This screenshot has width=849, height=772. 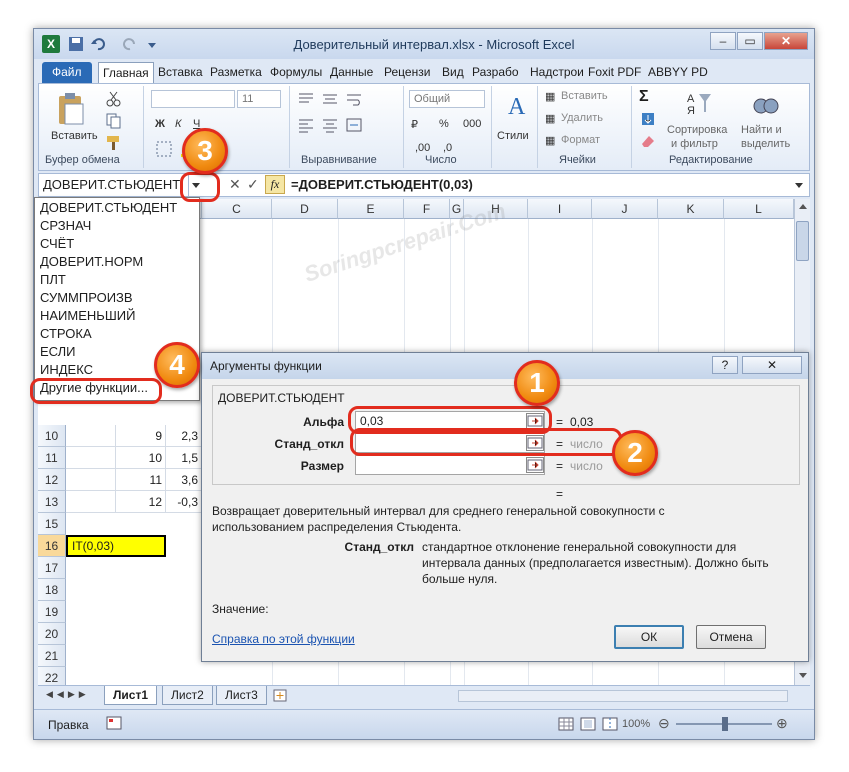 What do you see at coordinates (141, 480) in the screenshot?
I see `cell: 11` at bounding box center [141, 480].